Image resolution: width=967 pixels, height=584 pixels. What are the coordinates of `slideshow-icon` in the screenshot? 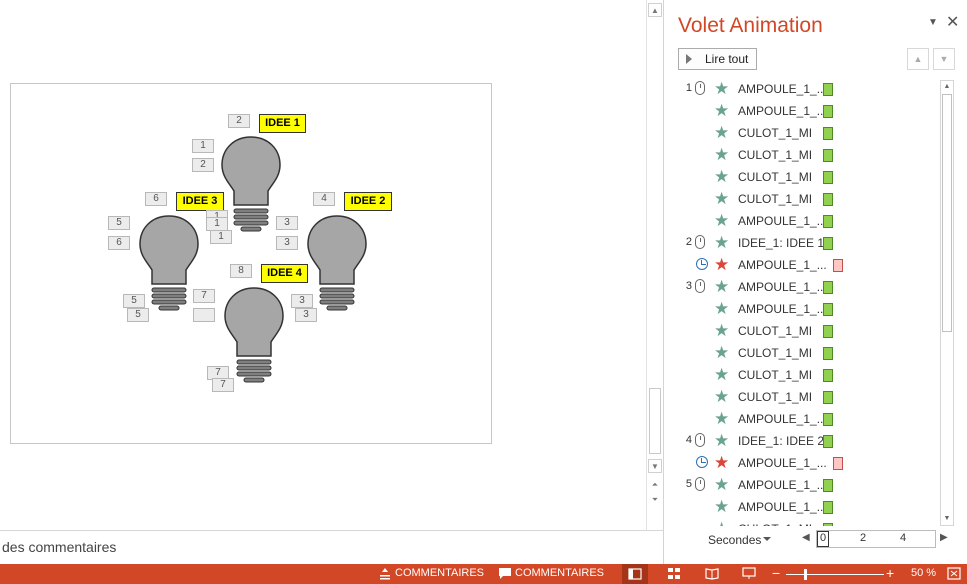 It's located at (749, 573).